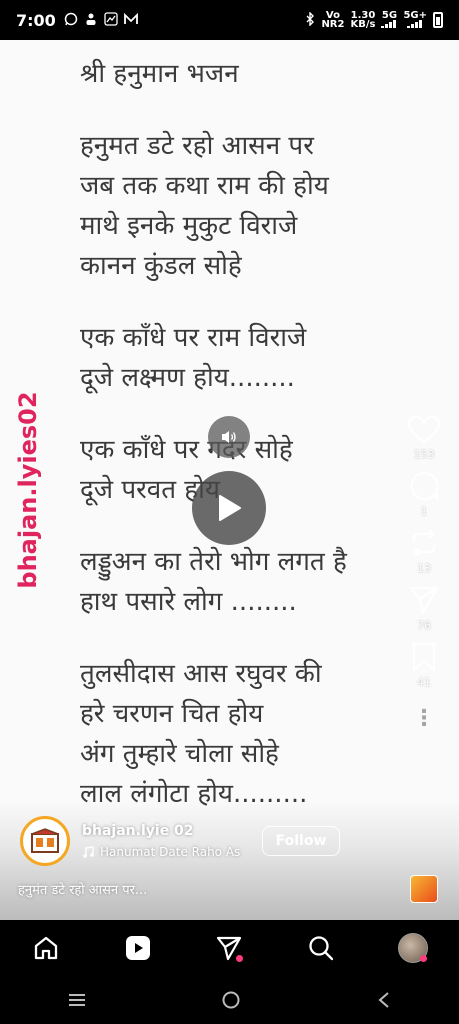 This screenshot has width=459, height=1024. I want to click on reels-icon, so click(137, 948).